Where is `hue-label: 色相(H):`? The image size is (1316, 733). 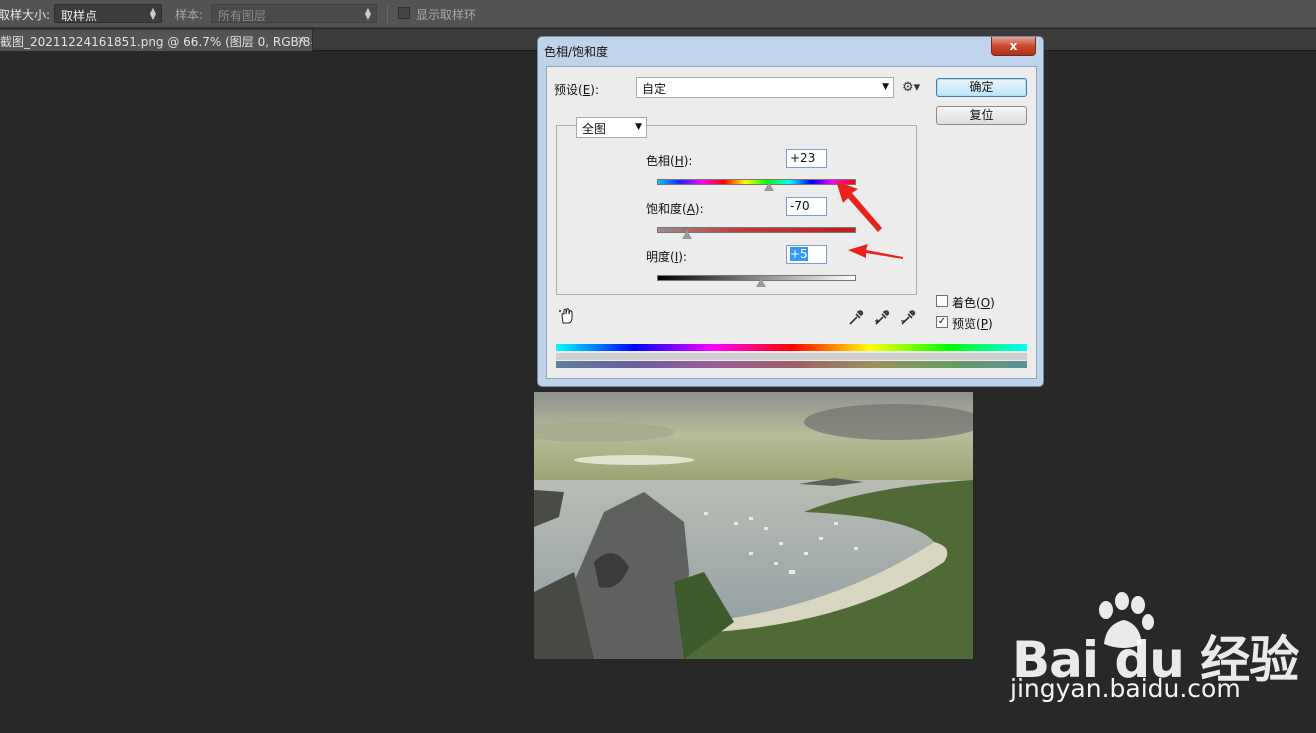 hue-label: 色相(H): is located at coordinates (669, 161).